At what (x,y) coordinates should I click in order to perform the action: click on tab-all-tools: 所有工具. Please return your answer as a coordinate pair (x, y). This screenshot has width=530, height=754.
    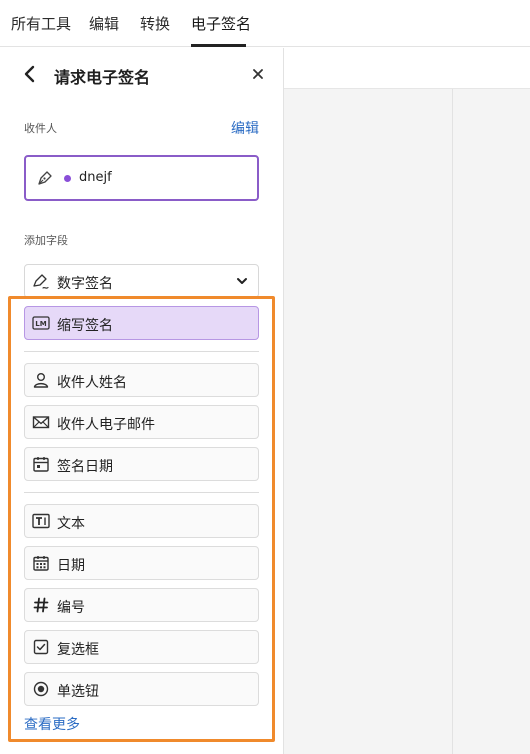
    Looking at the image, I should click on (41, 23).